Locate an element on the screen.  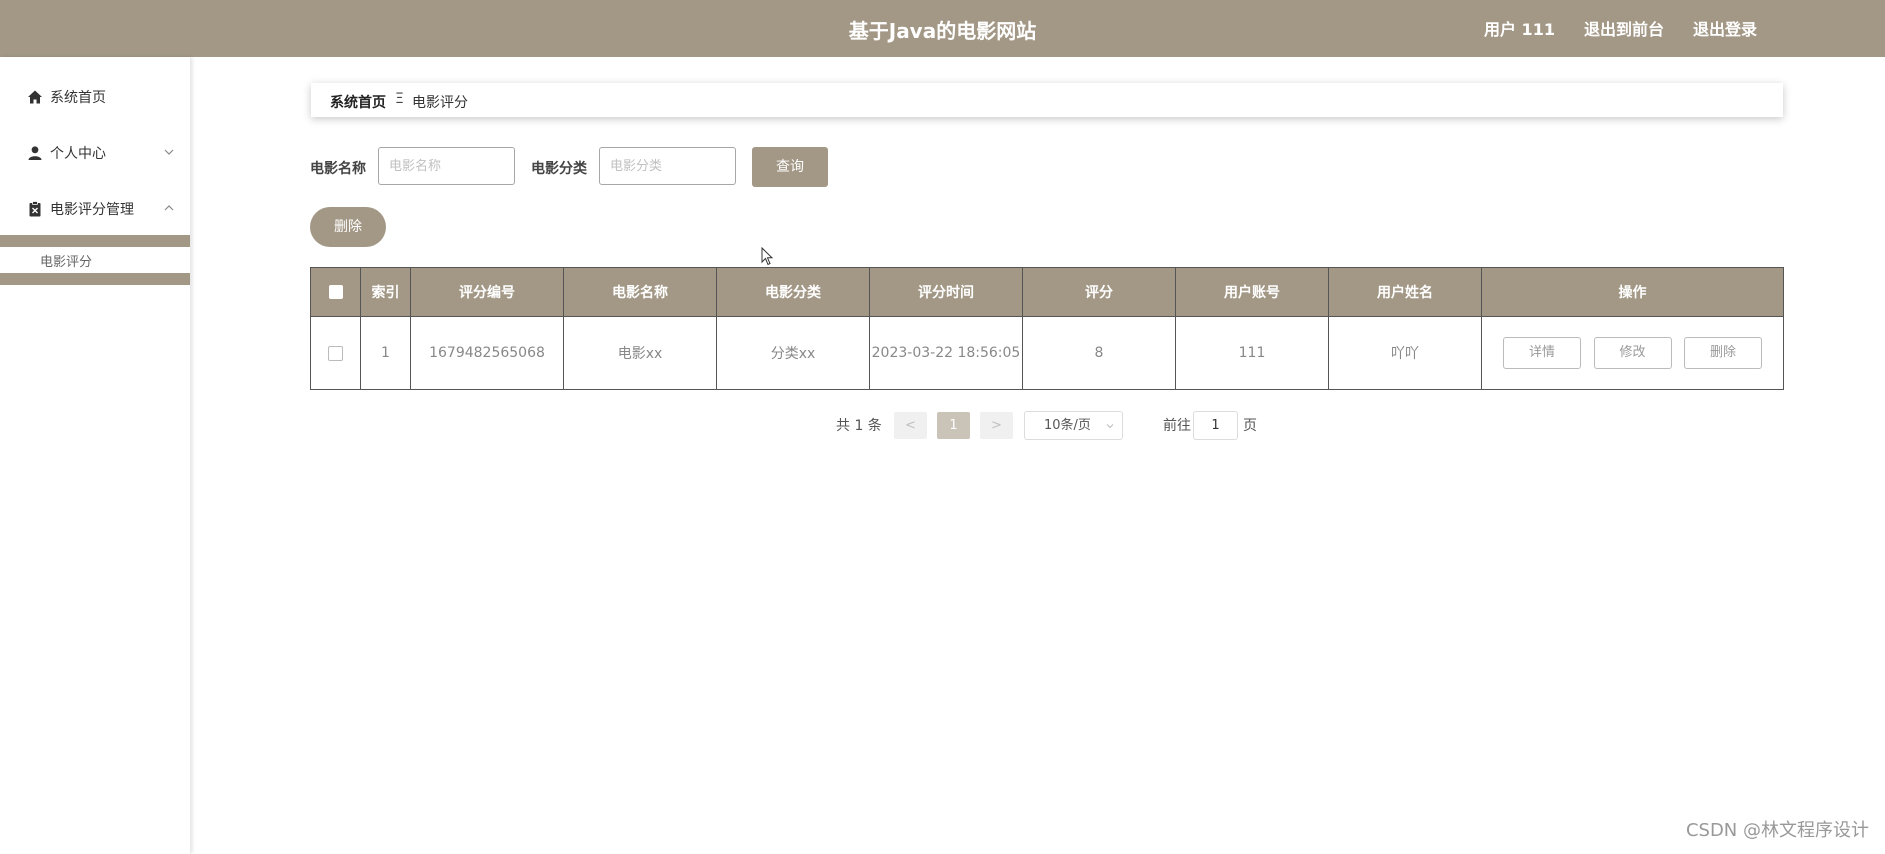
sidebar-item-home: 系统首页 is located at coordinates (95, 97).